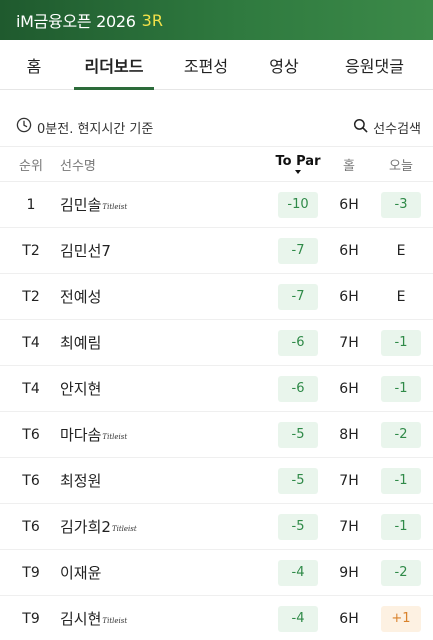  I want to click on table-row: T9 이재윤 -4 9H -2, so click(216, 573).